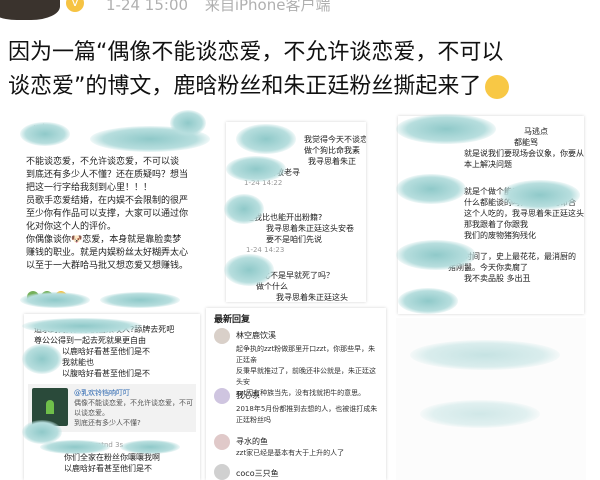  I want to click on reply-name: 寻水的鱼, so click(252, 441).